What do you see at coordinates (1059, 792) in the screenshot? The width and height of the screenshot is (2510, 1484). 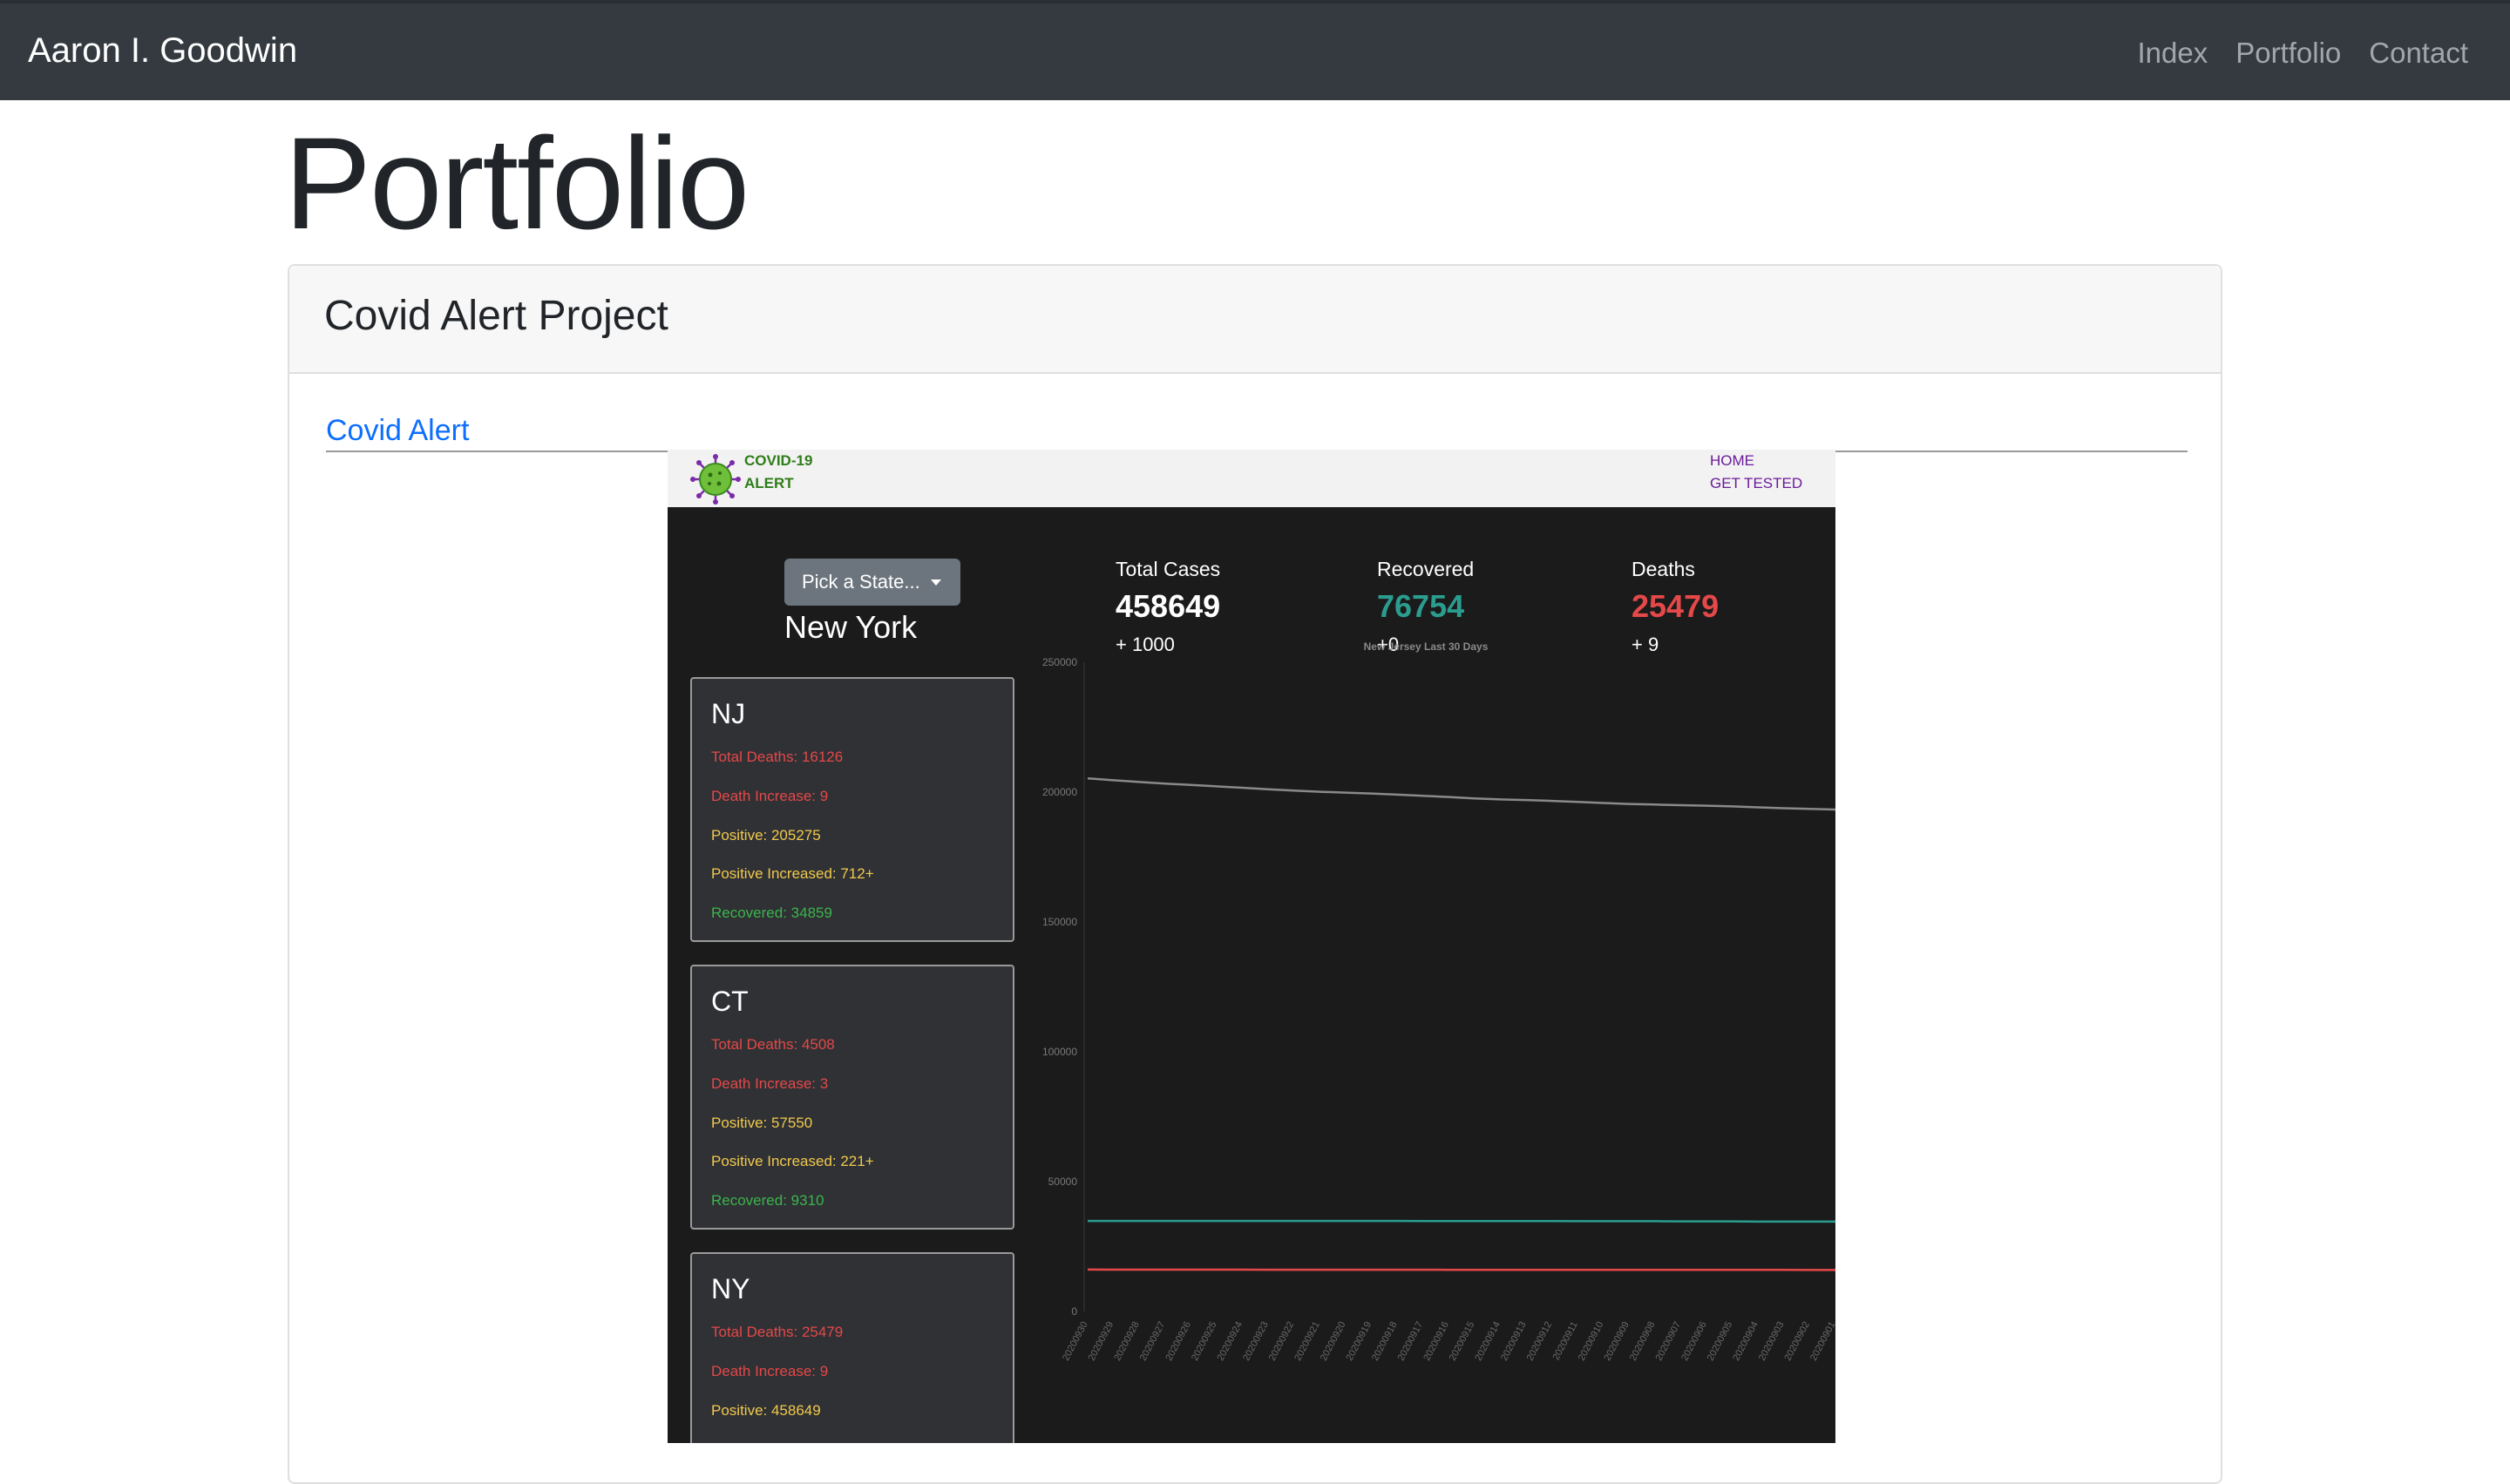 I see `y-tick-label: 200000` at bounding box center [1059, 792].